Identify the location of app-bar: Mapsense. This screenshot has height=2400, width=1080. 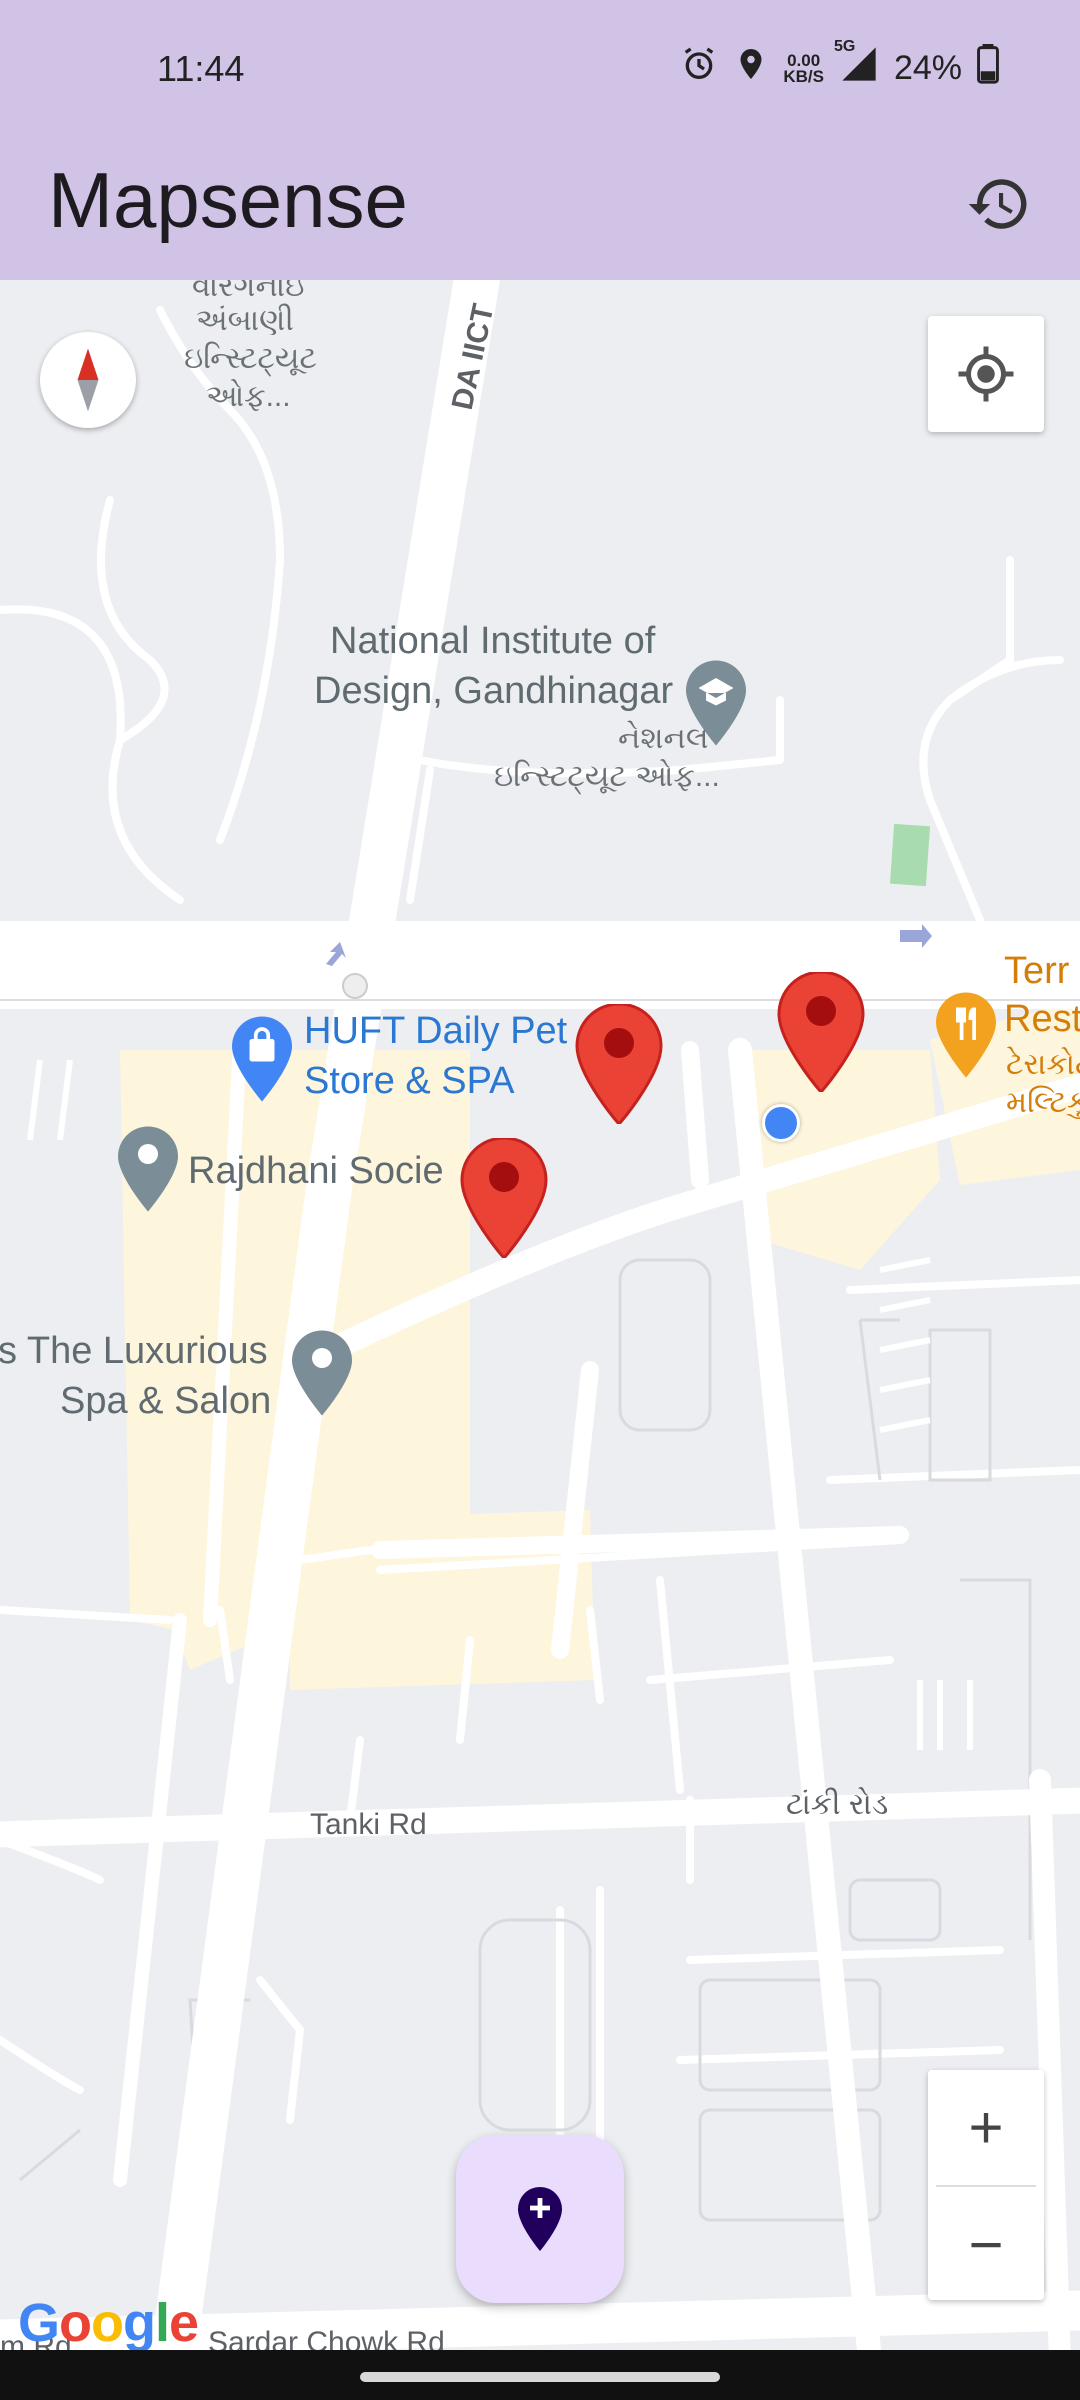
(540, 212).